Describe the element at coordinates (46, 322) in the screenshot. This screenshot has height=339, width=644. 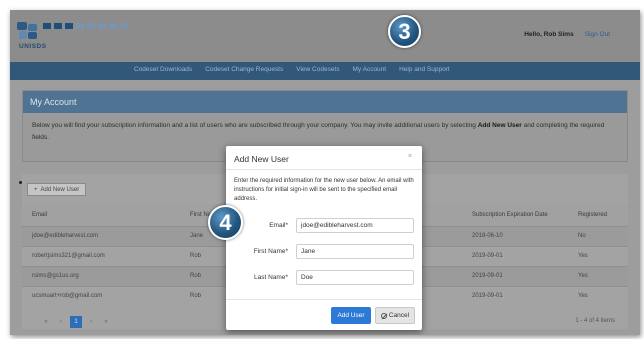
I see `pager-first-button: «` at that location.